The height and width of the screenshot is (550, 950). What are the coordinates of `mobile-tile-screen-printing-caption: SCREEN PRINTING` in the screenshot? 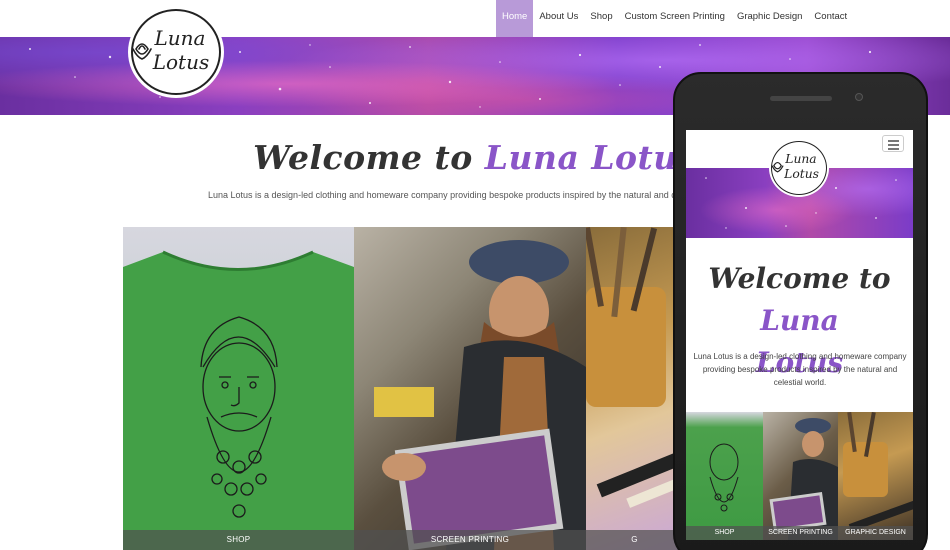 It's located at (800, 533).